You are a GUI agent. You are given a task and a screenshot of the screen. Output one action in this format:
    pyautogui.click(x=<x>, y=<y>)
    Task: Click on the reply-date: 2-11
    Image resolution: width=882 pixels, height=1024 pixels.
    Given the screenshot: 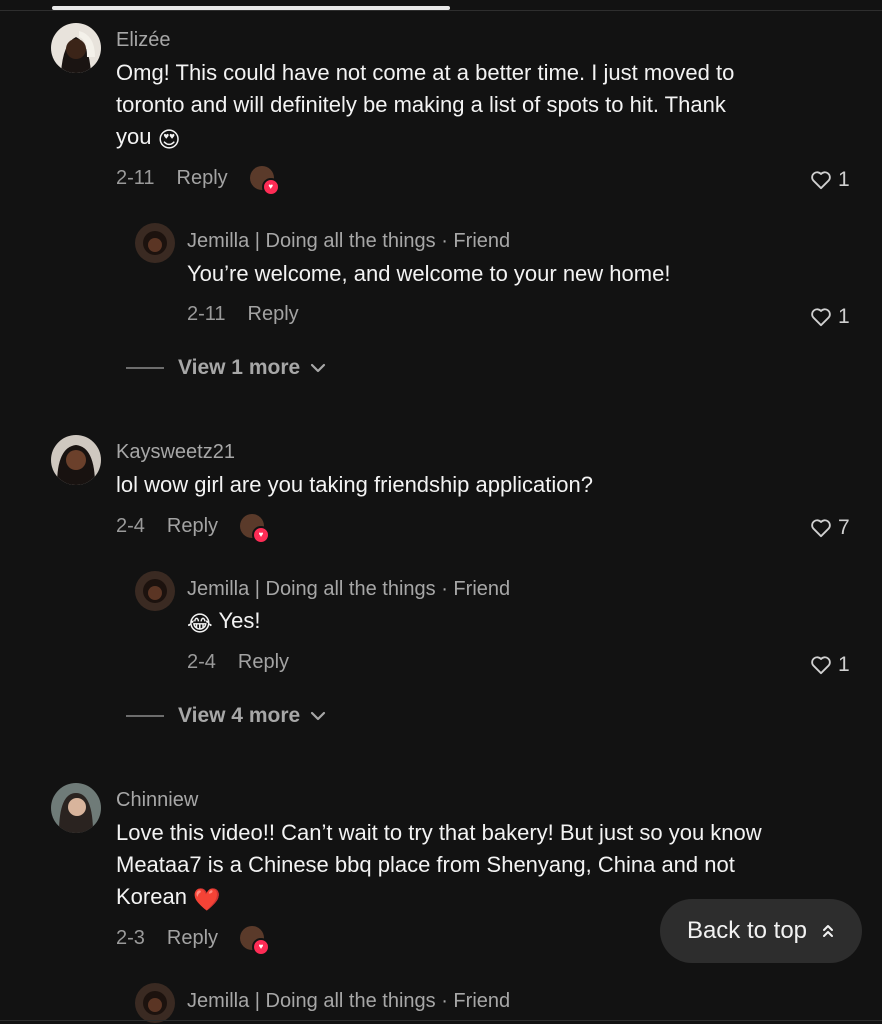 What is the action you would take?
    pyautogui.click(x=206, y=314)
    